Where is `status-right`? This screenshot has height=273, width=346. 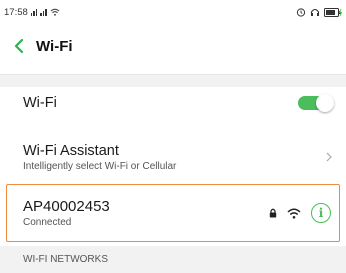
status-right is located at coordinates (319, 12).